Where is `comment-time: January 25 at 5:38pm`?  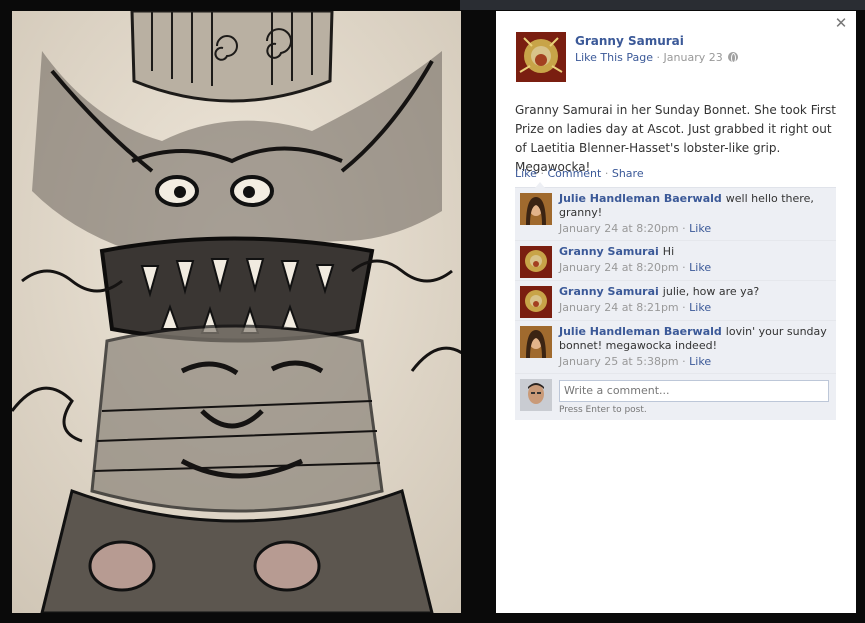
comment-time: January 25 at 5:38pm is located at coordinates (619, 361).